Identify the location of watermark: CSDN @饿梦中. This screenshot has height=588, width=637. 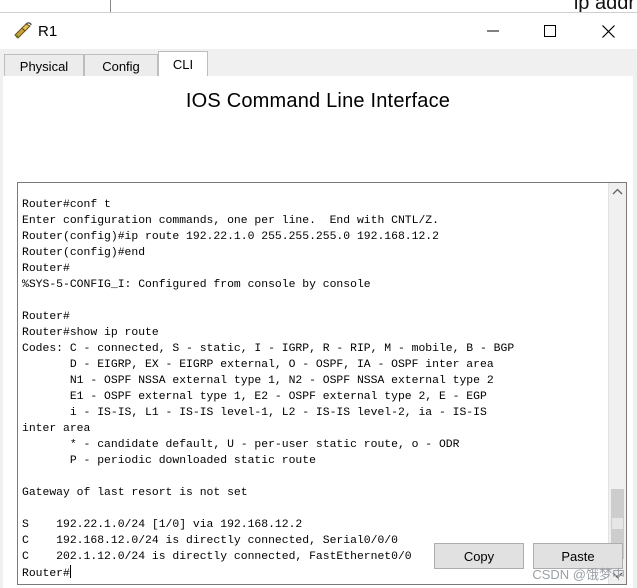
(578, 574).